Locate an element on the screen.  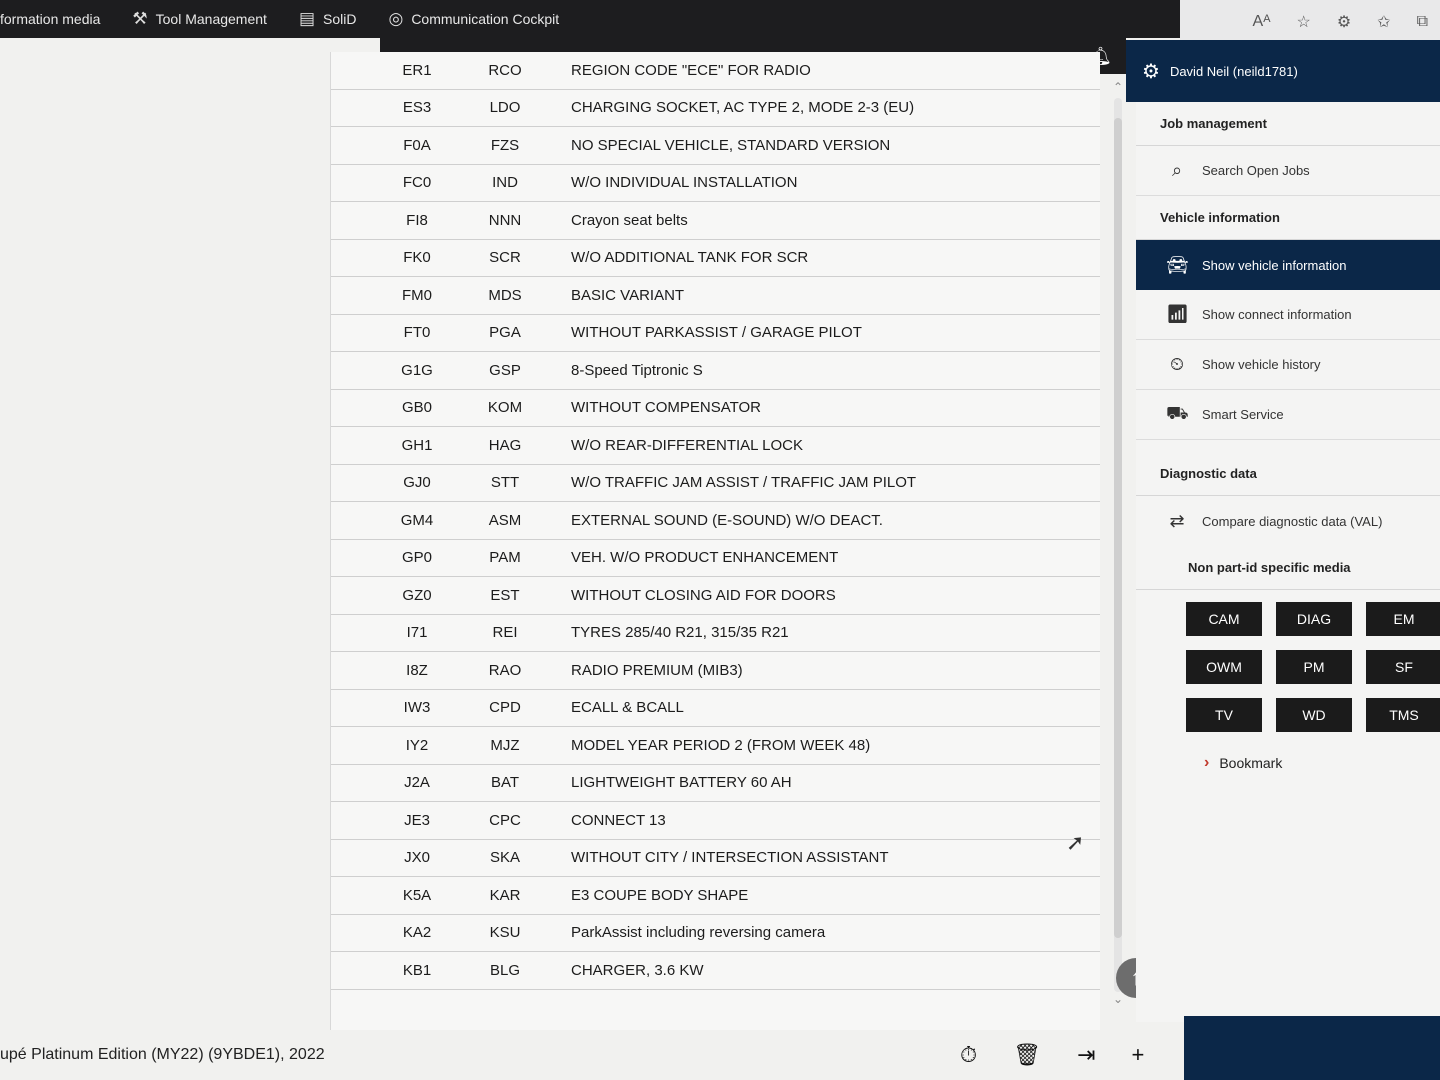
user-bar: ⚙ David Neil (neild1781) is located at coordinates (1283, 71).